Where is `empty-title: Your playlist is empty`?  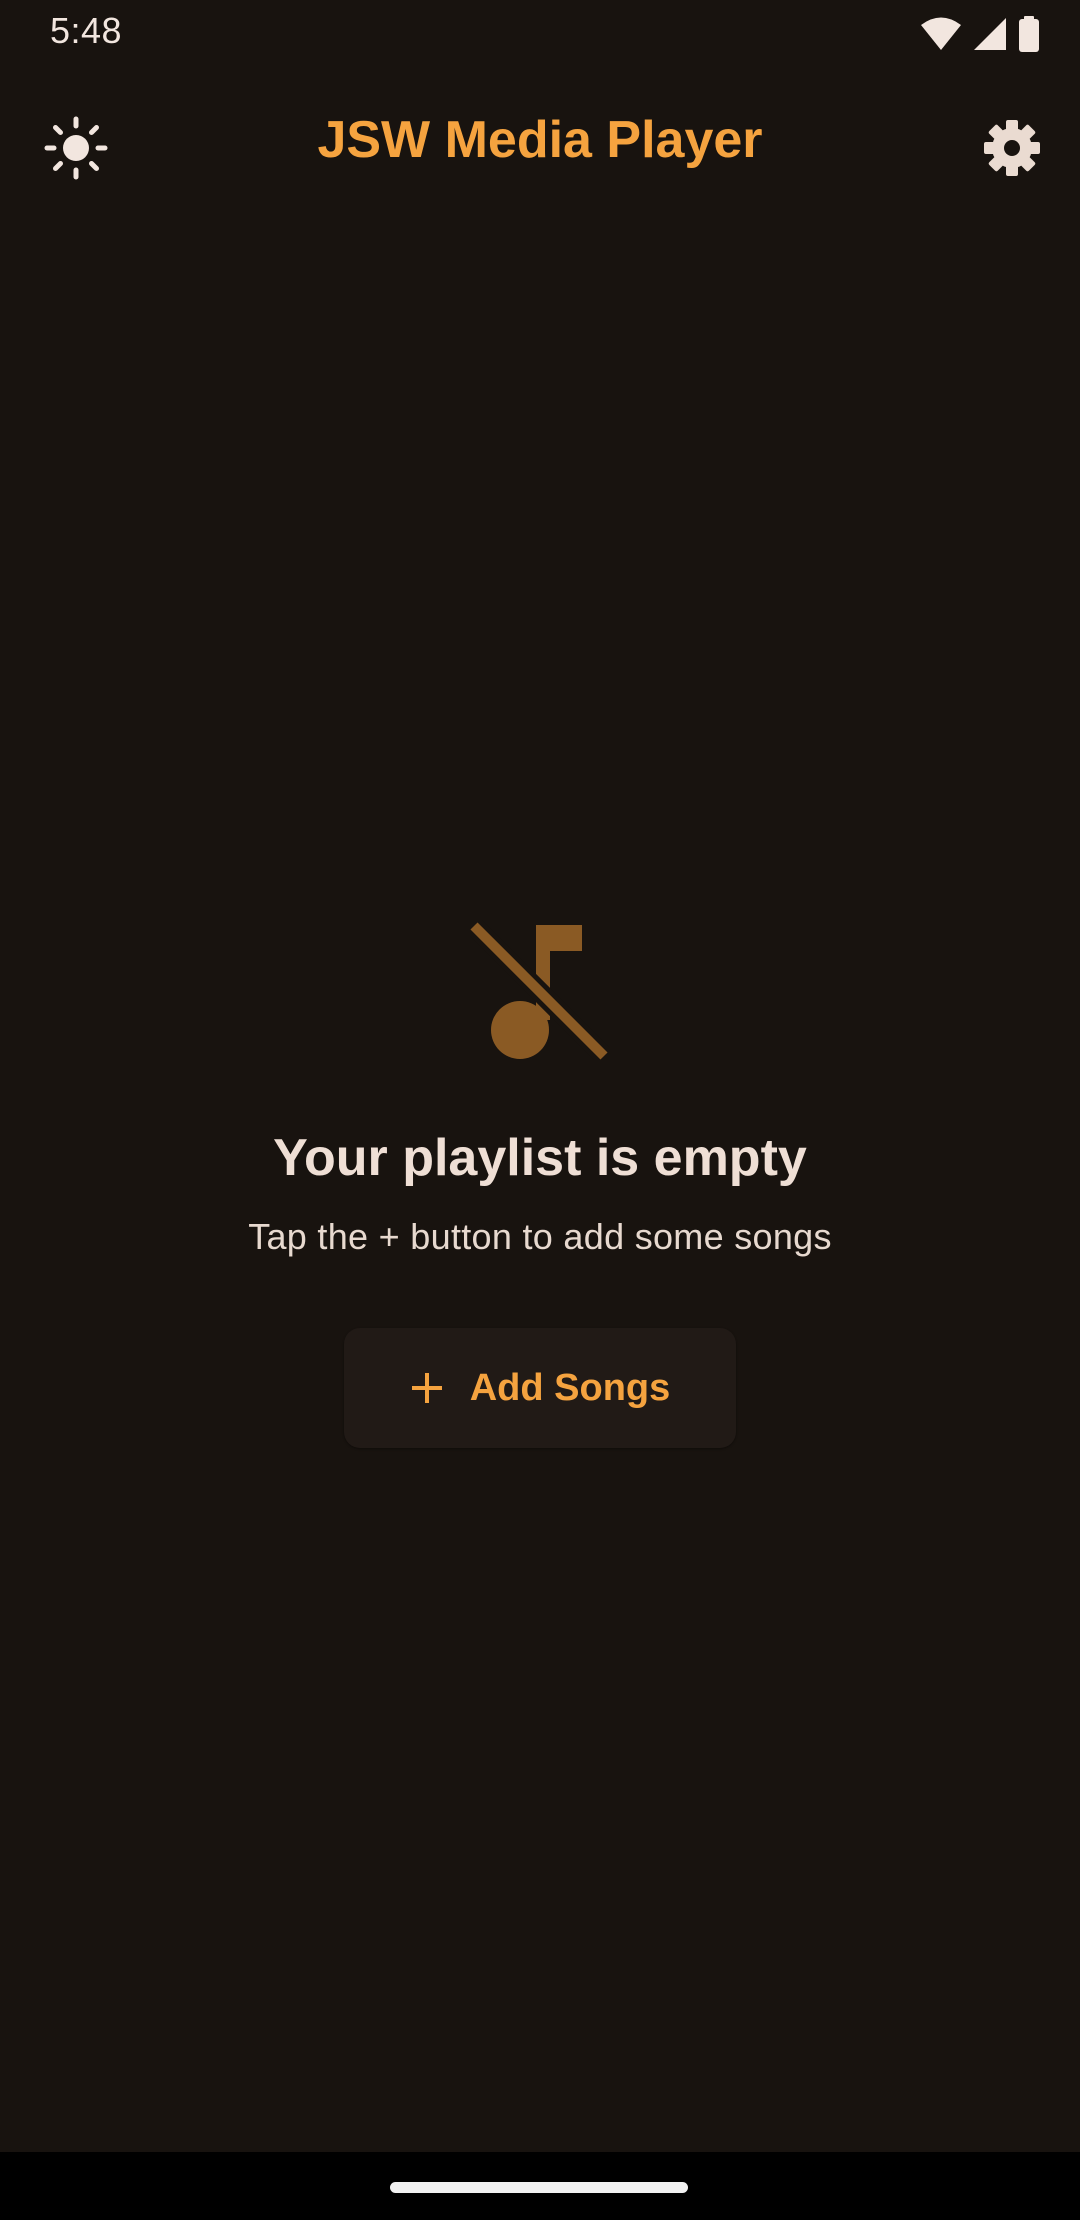
empty-title: Your playlist is empty is located at coordinates (540, 1158).